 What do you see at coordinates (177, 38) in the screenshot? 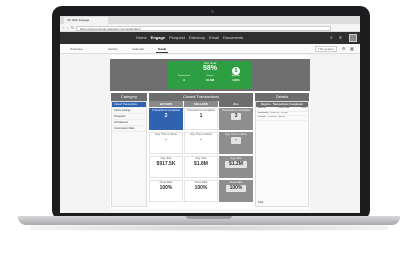
I see `nav-item-prospect: Prospect` at bounding box center [177, 38].